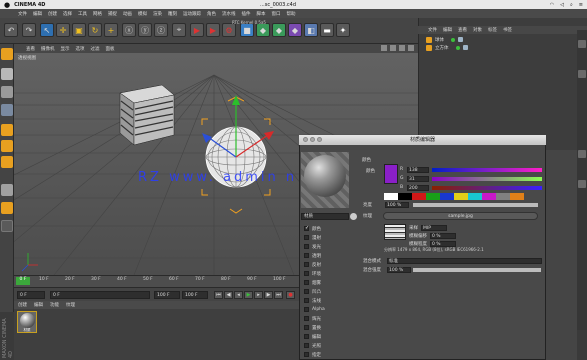 This screenshot has height=360, width=587. I want to click on menu-animate: 动画, so click(127, 14).